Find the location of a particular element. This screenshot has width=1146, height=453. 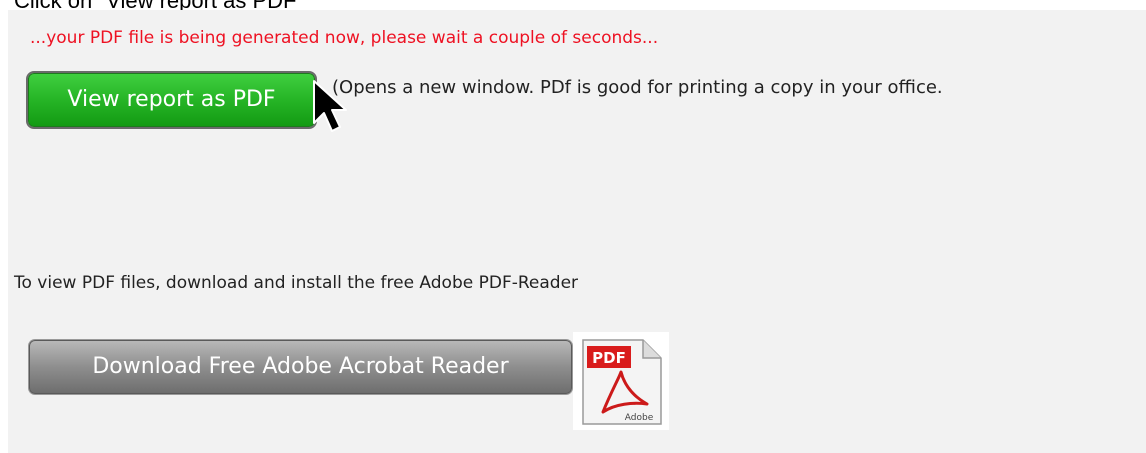

adobe-pdf-icon: PDF Adobe is located at coordinates (621, 381).